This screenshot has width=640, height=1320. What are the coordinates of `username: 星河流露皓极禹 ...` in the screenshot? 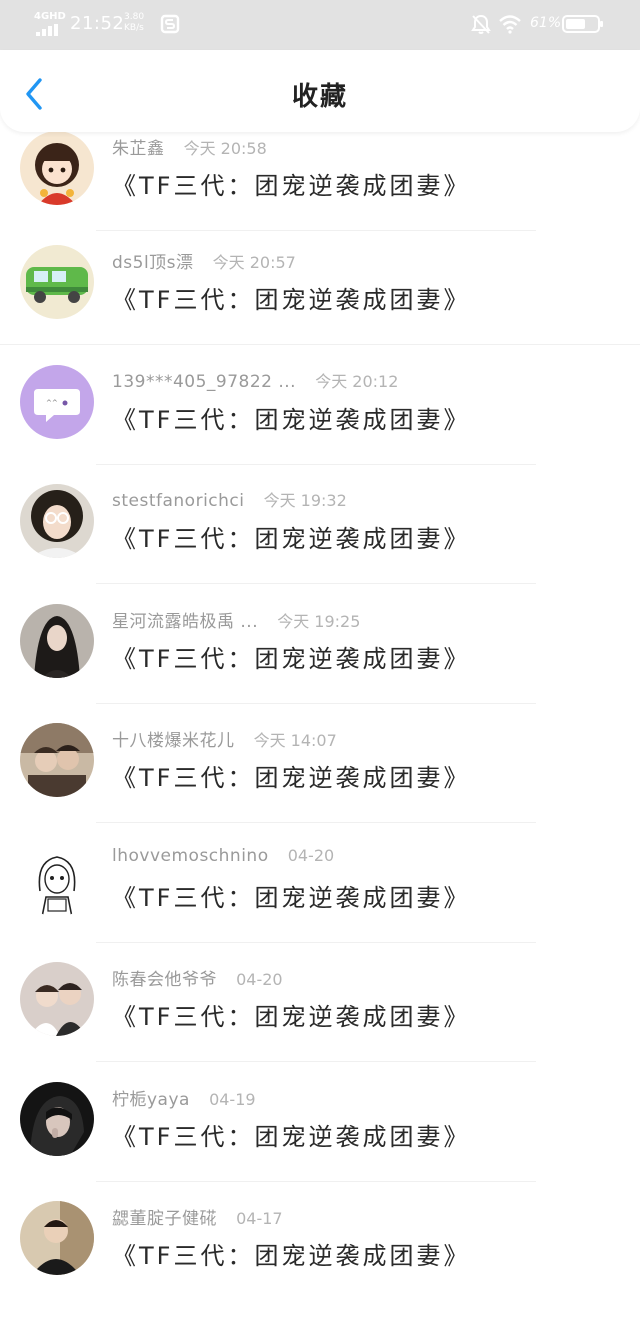 It's located at (185, 622).